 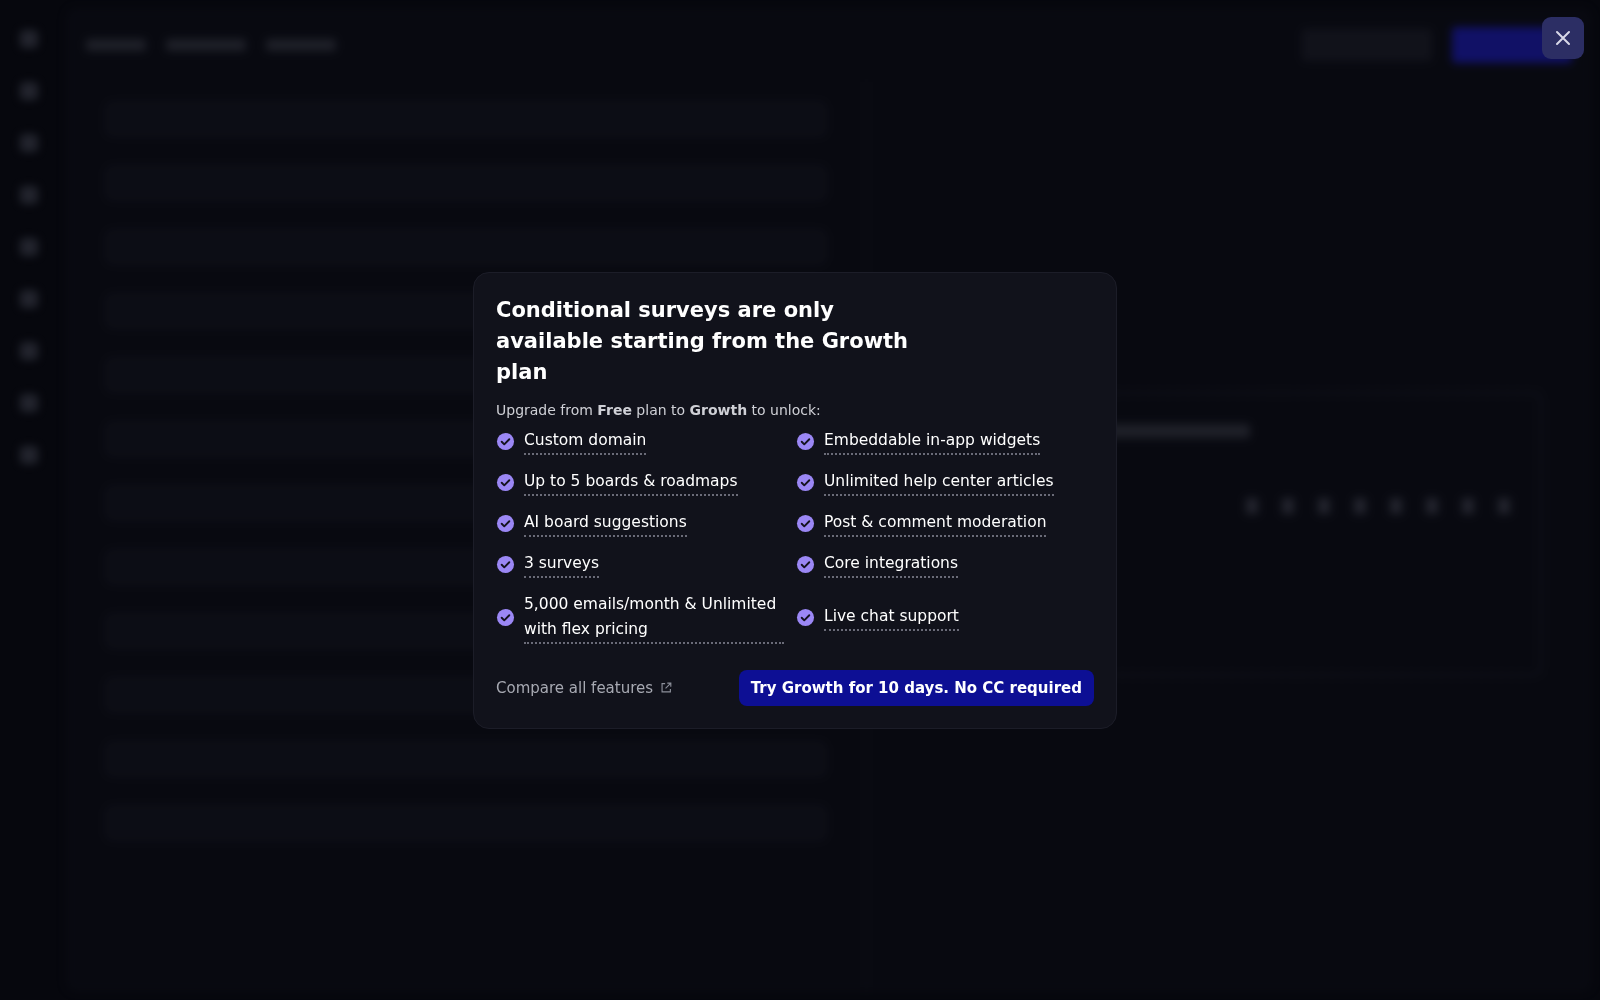 I want to click on feature-label: Up to 5 boards & roadmaps, so click(x=631, y=482).